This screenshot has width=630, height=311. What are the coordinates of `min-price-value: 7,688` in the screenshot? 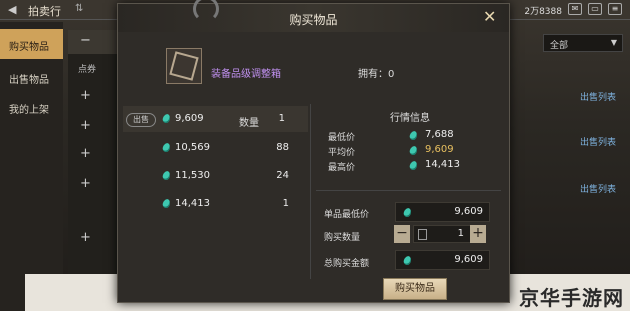 It's located at (439, 134).